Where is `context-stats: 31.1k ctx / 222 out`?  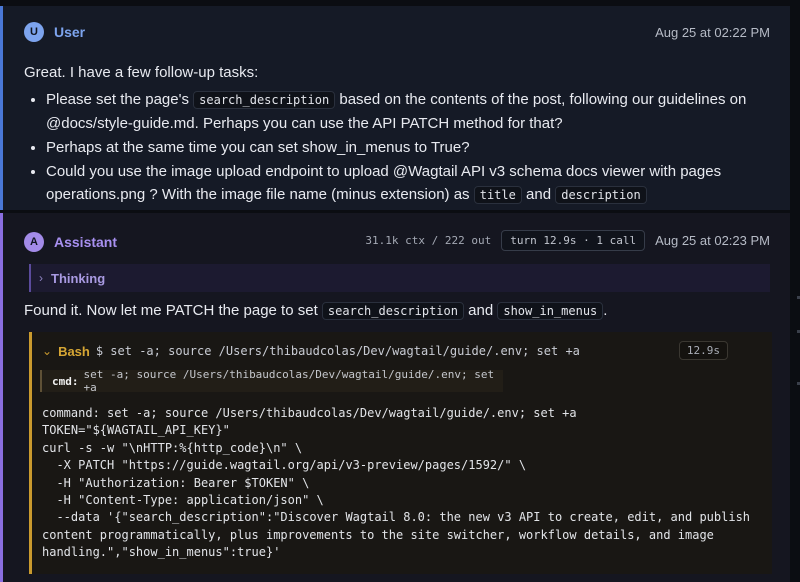 context-stats: 31.1k ctx / 222 out is located at coordinates (428, 240).